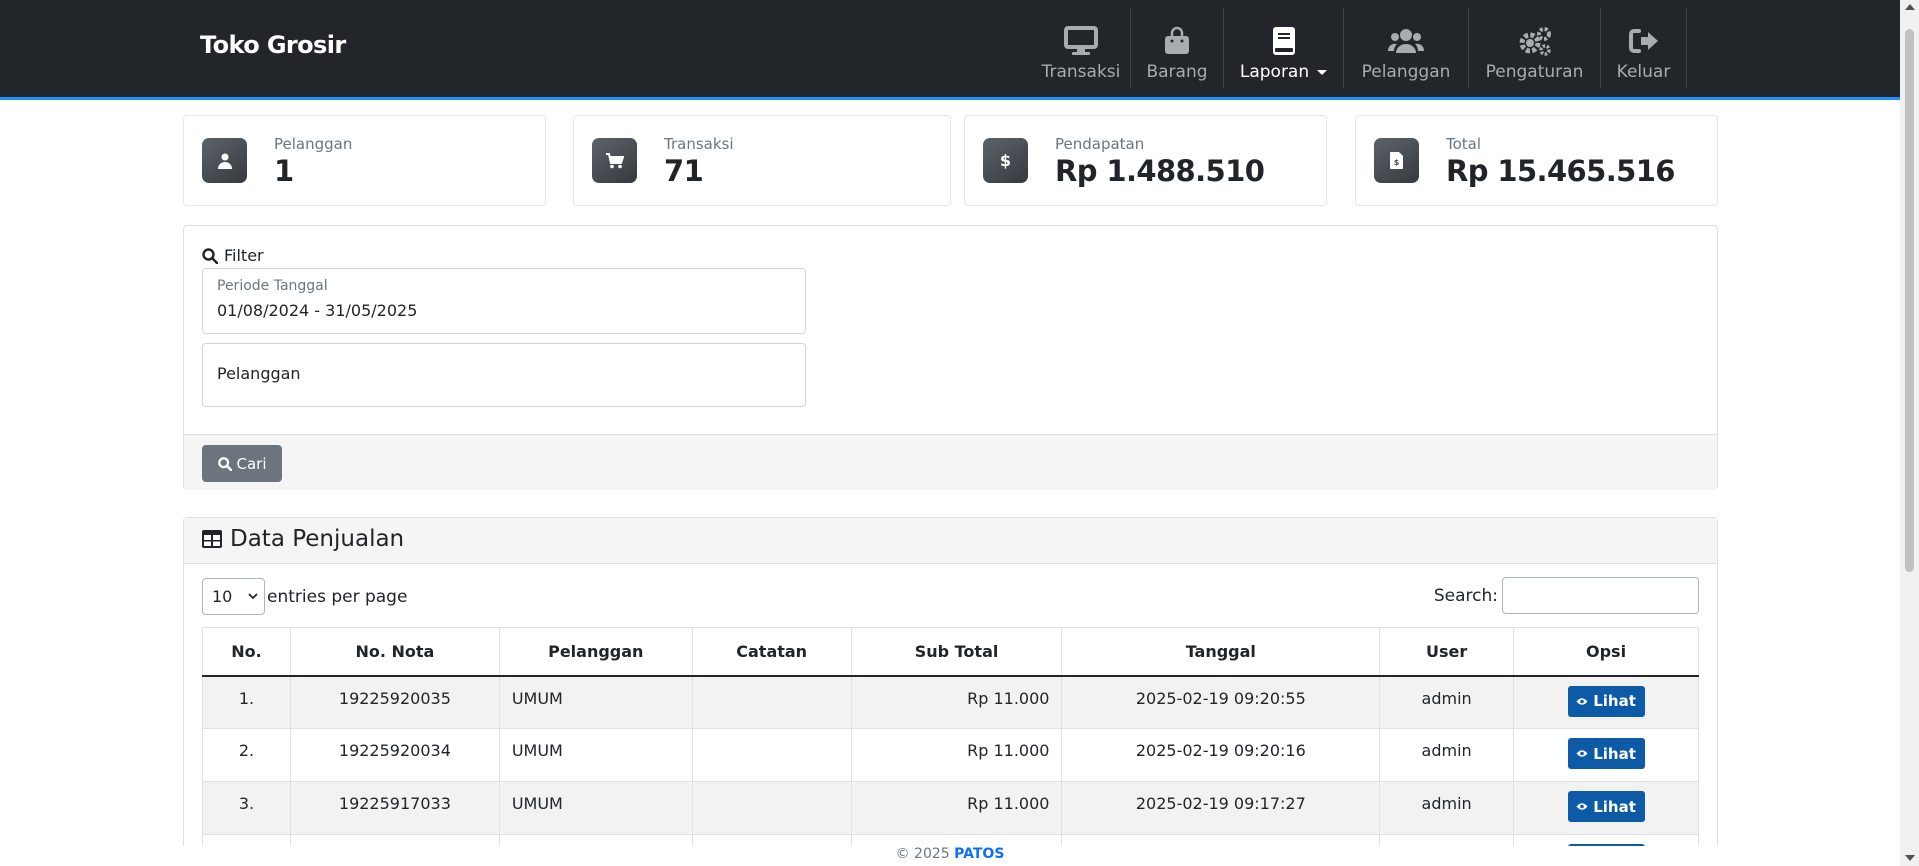  I want to click on sales-data-title: Data Penjualan, so click(303, 539).